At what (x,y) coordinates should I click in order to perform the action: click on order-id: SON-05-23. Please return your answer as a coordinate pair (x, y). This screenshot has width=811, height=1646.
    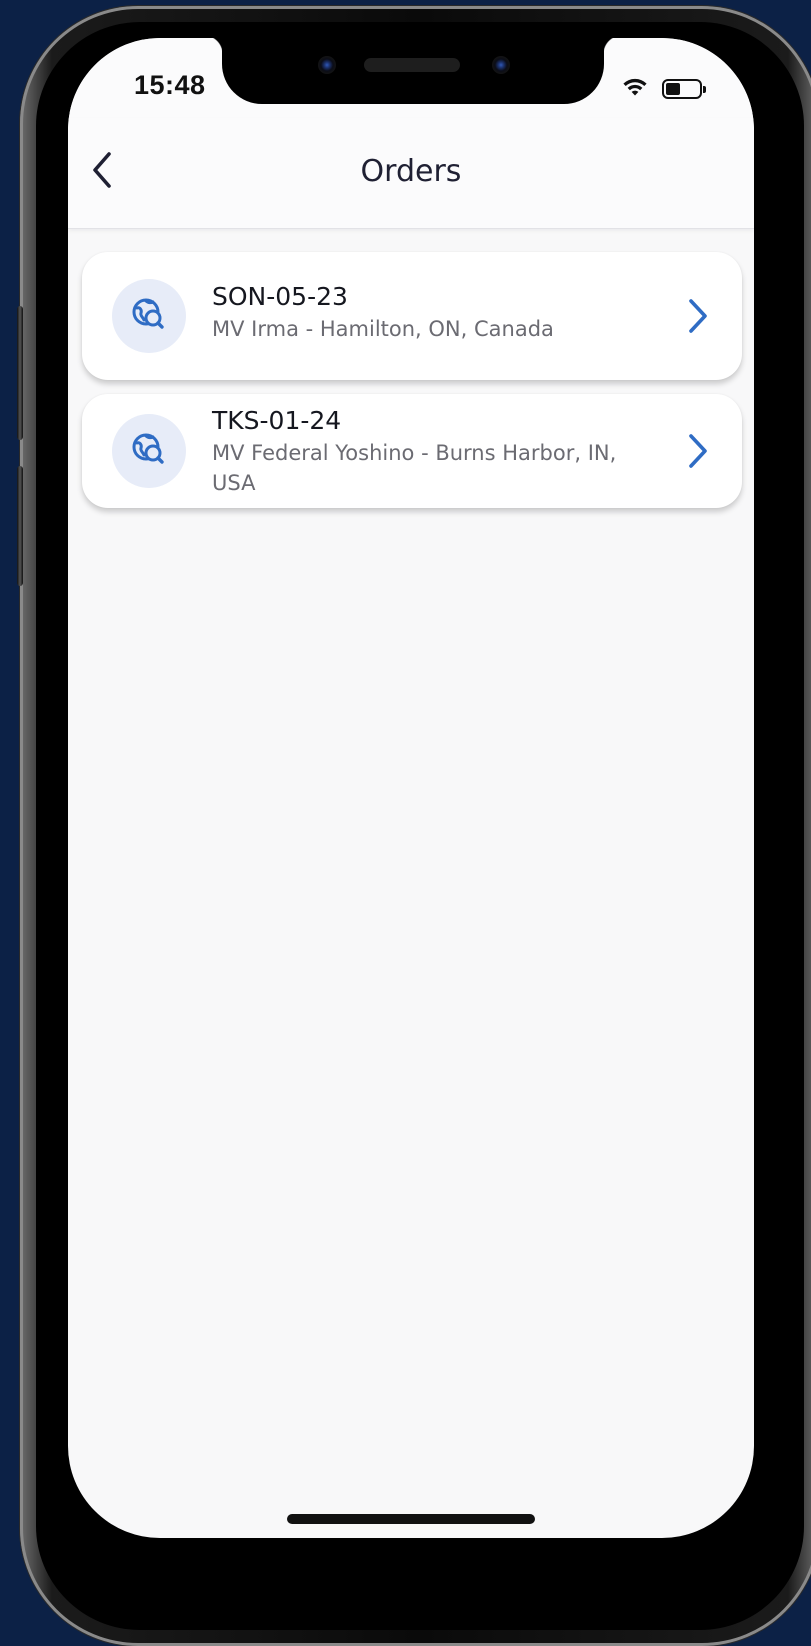
    Looking at the image, I should click on (280, 296).